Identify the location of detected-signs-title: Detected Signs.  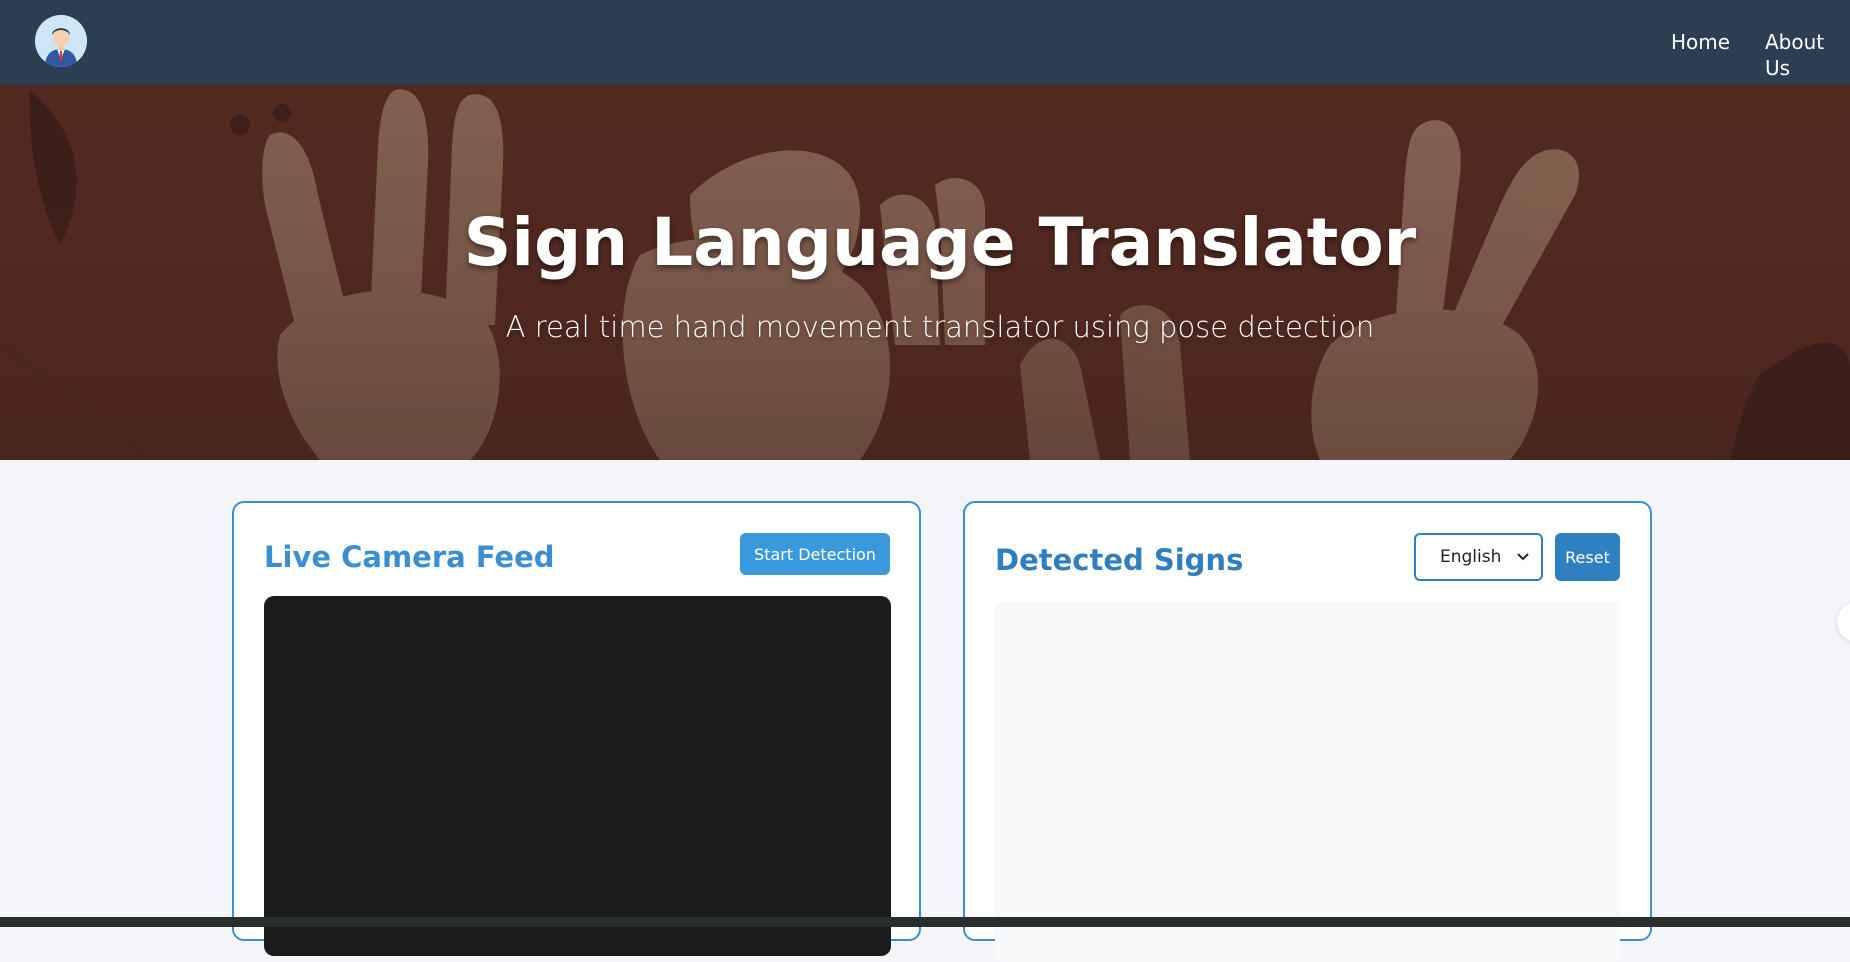
(1119, 560).